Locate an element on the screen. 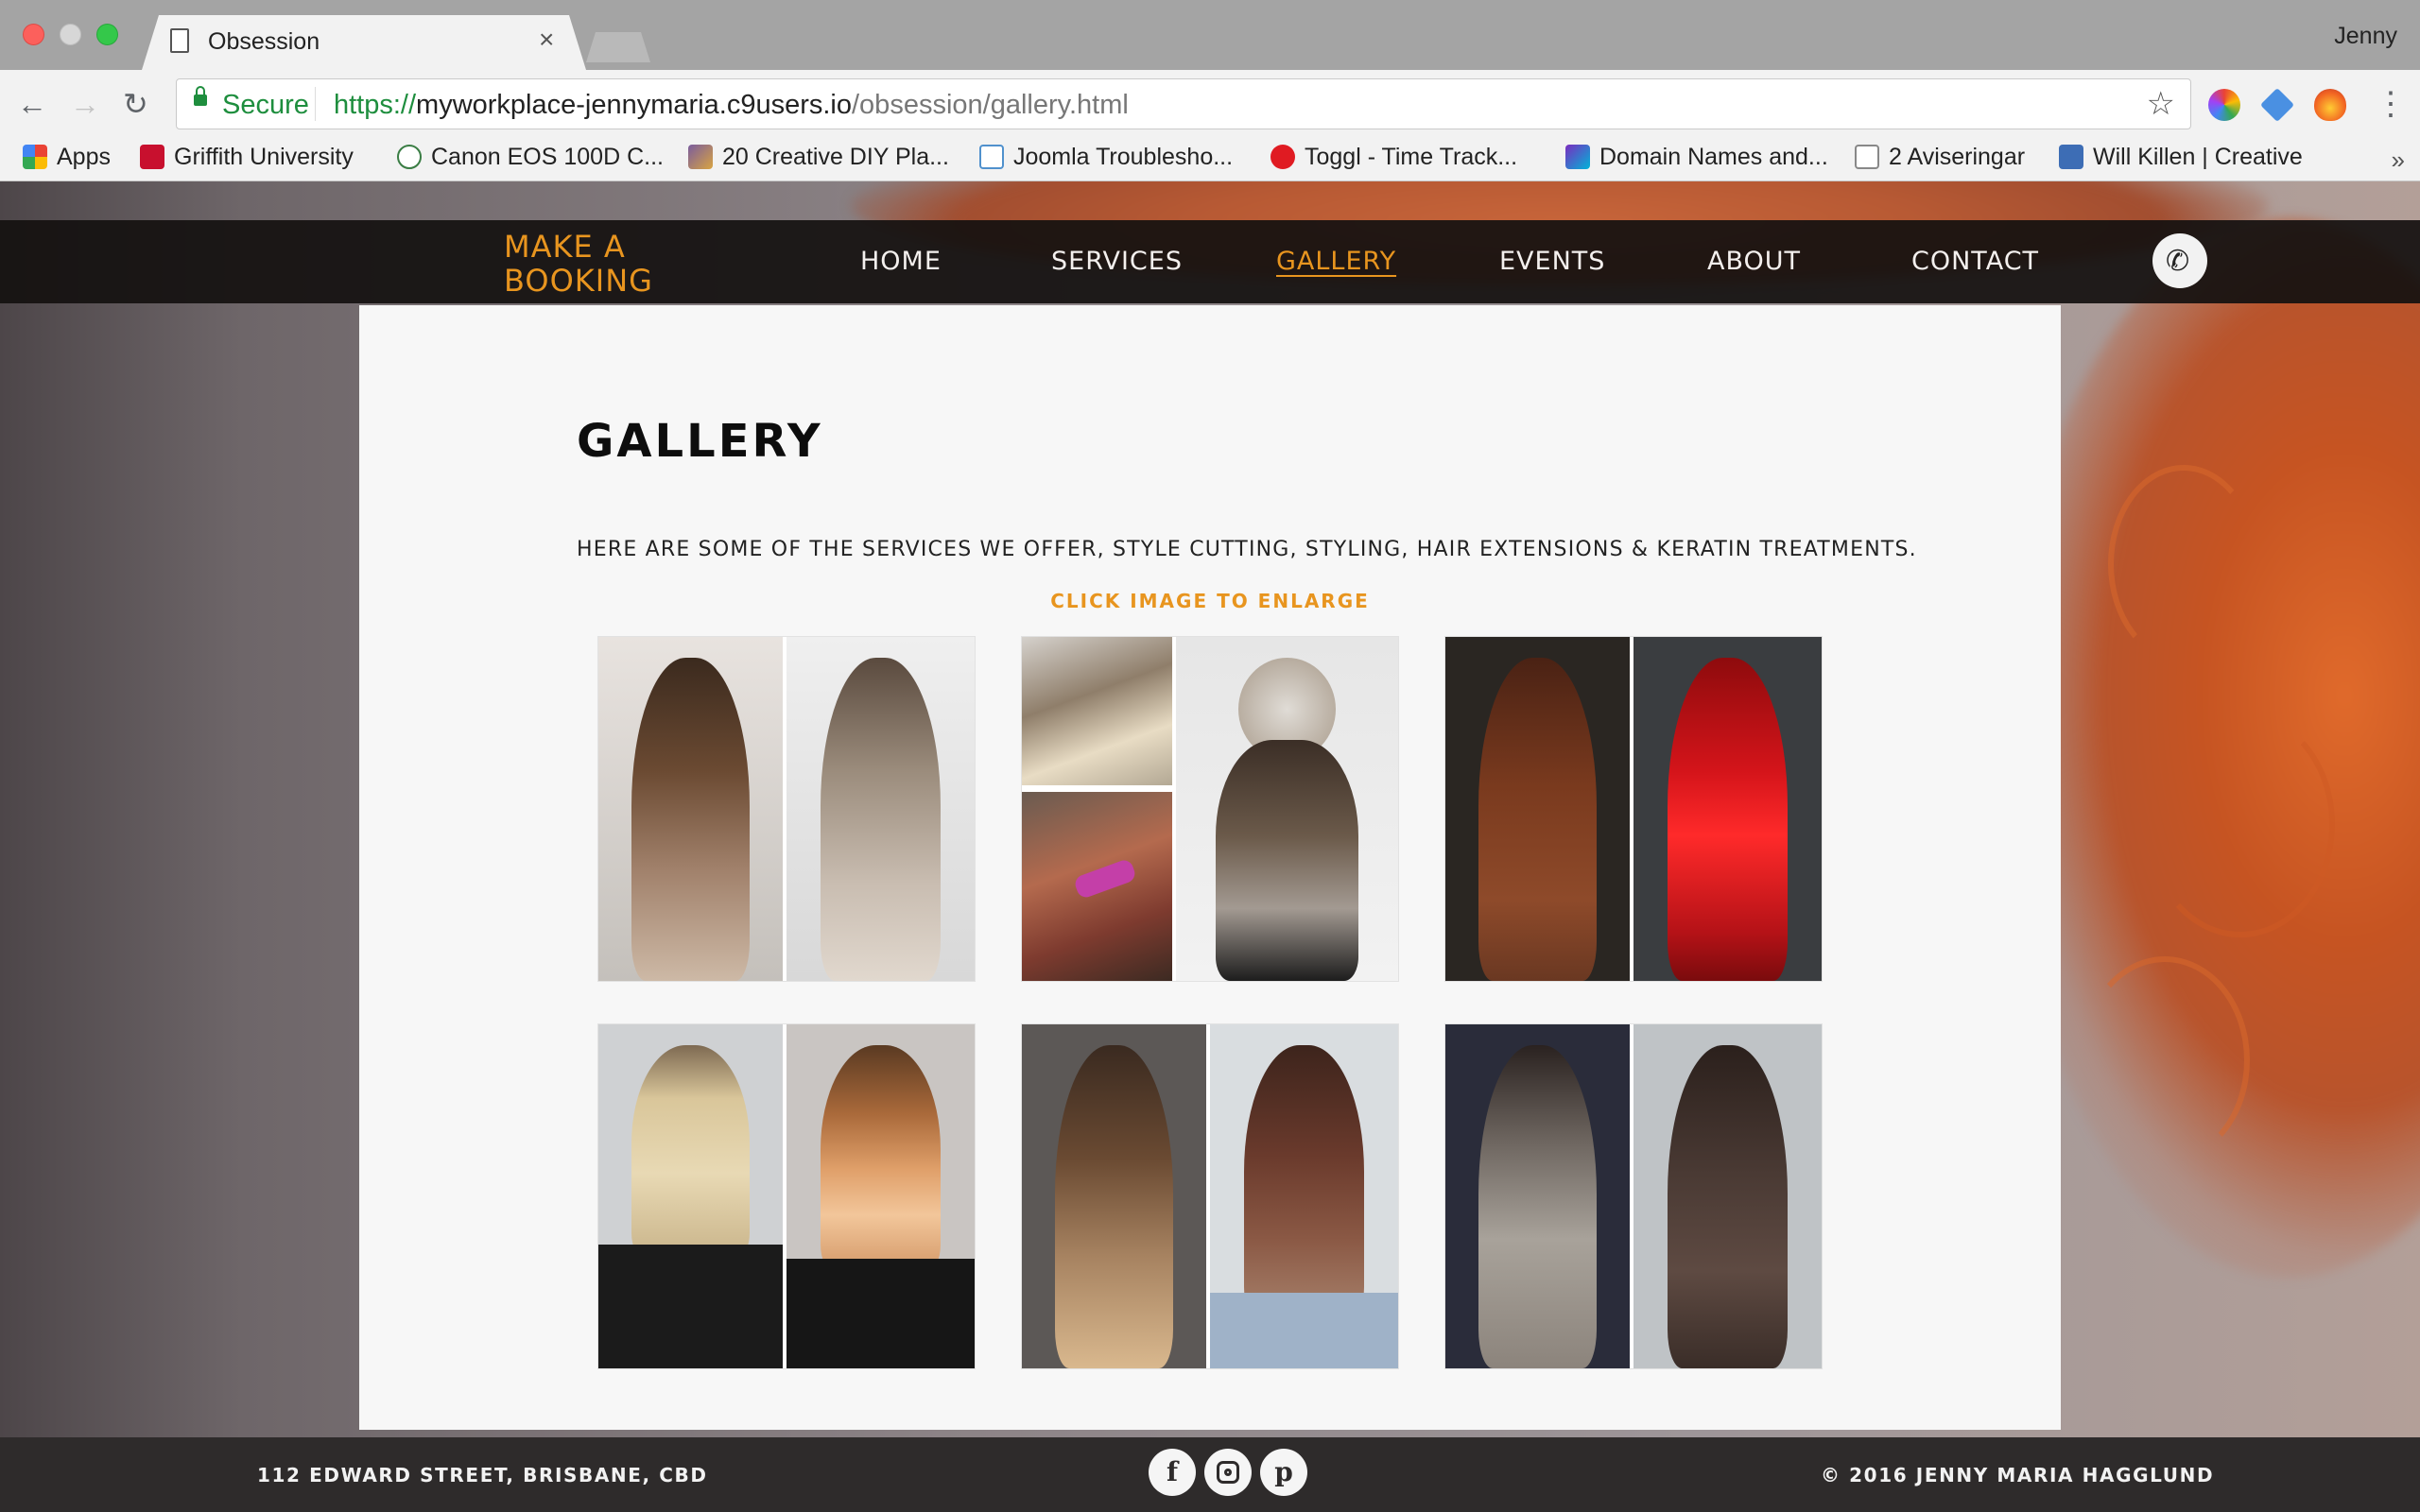 The width and height of the screenshot is (2420, 1512). nav-services: SERVICES is located at coordinates (1117, 261).